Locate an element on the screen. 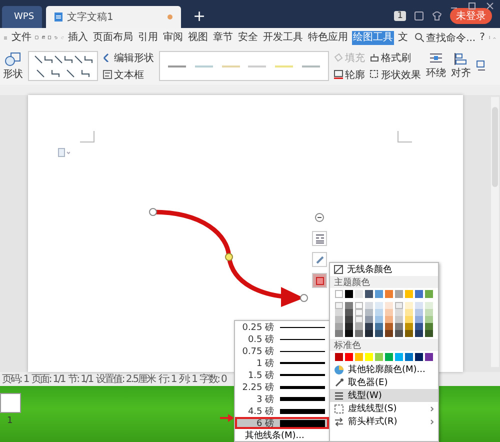 This screenshot has width=500, height=442. ribbon-tab: 开发工具 is located at coordinates (283, 37).